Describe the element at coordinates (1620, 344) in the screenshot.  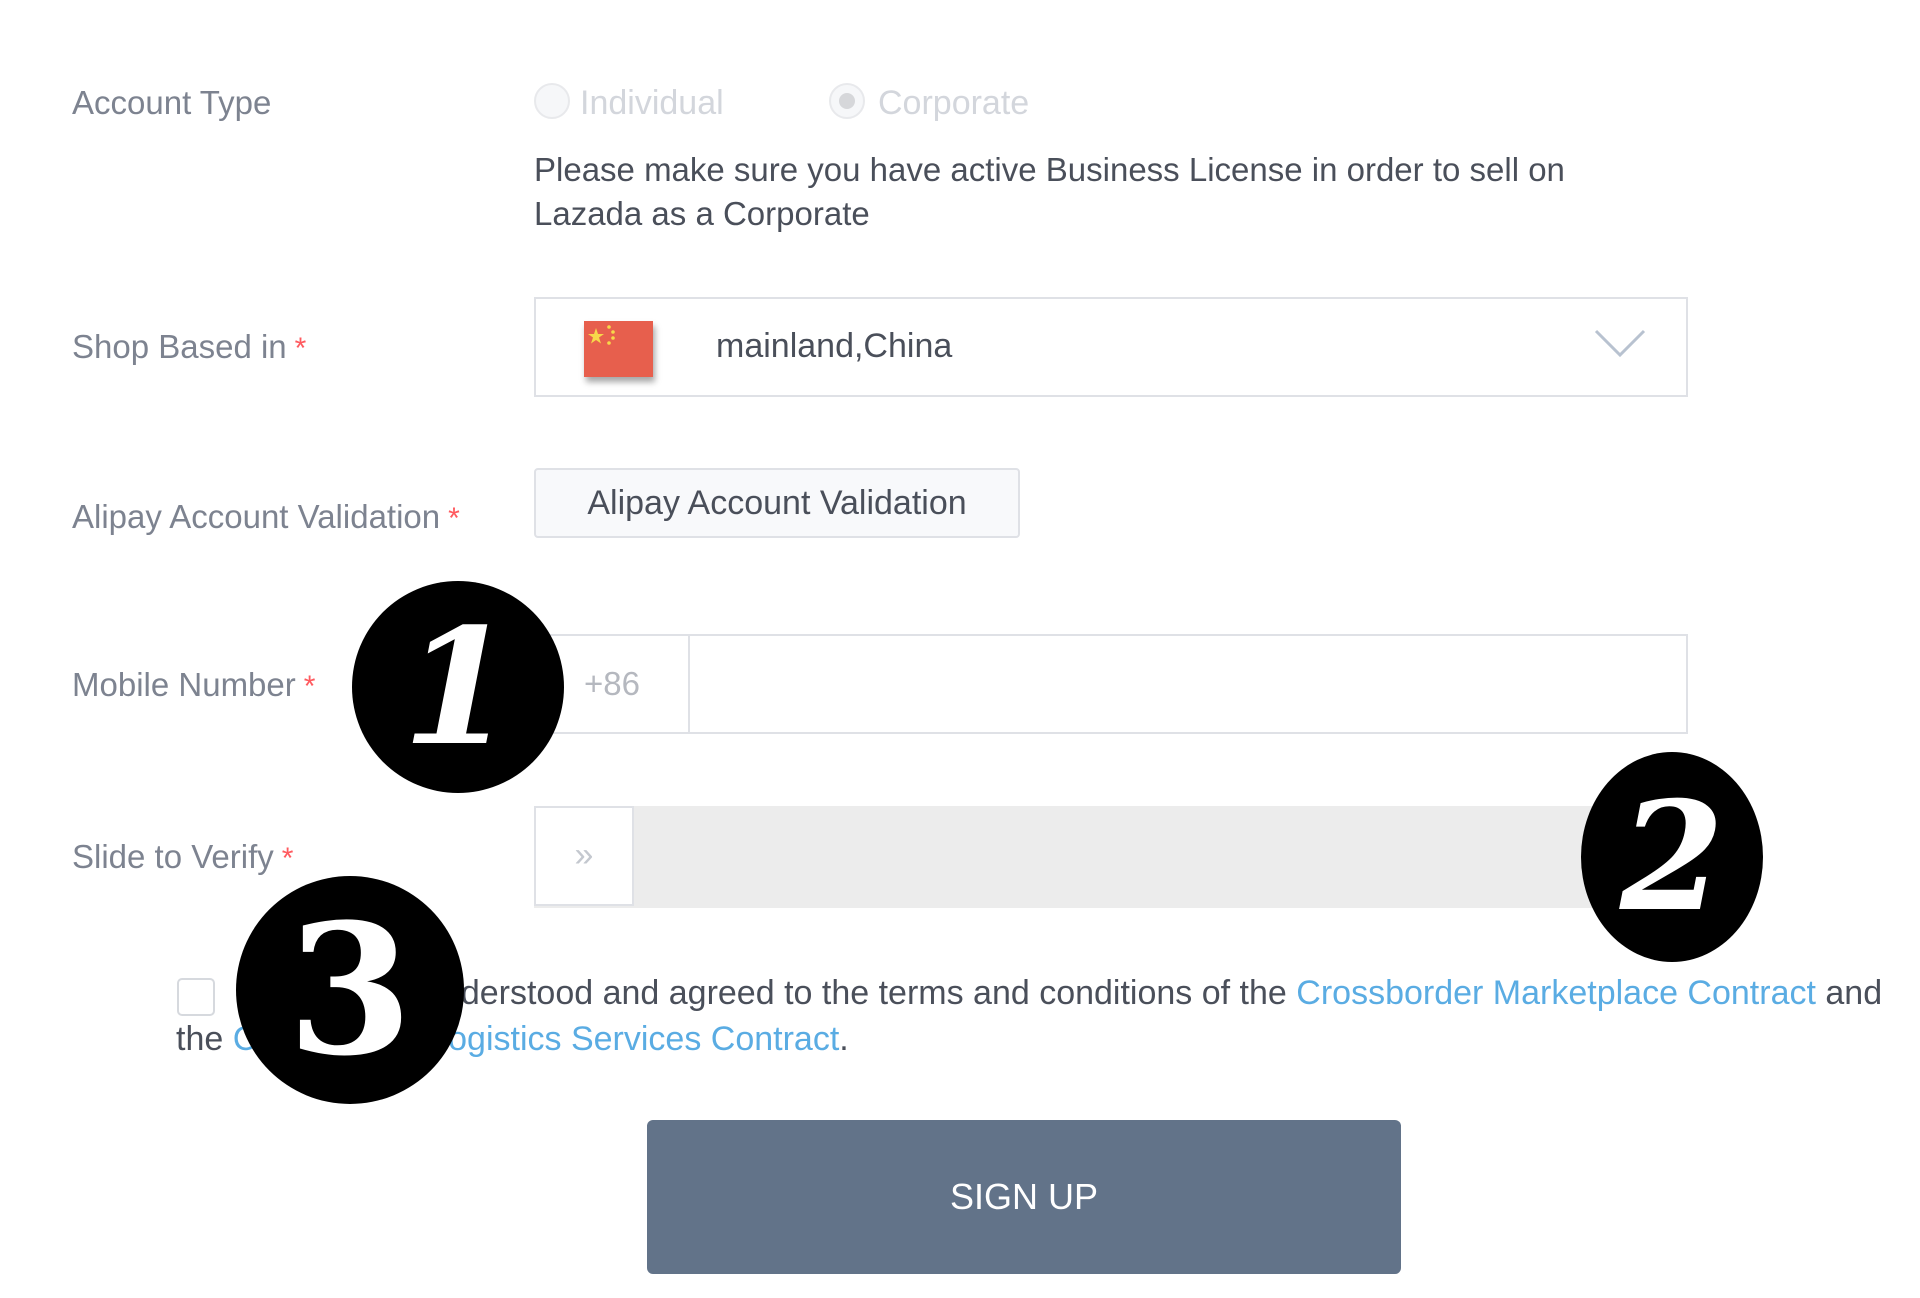
I see `chevron-down-icon` at that location.